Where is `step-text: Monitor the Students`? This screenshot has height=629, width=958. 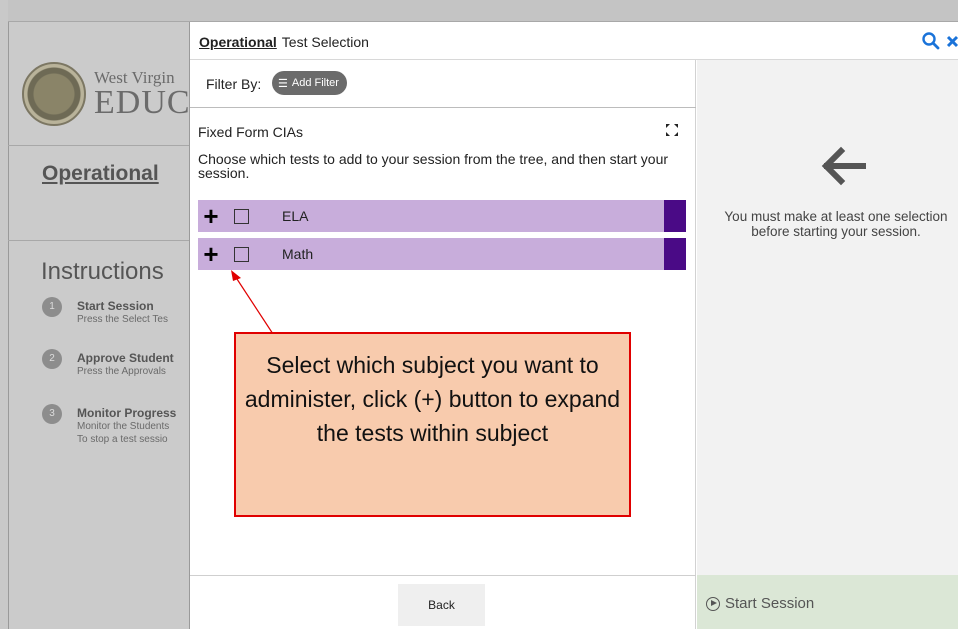
step-text: Monitor the Students is located at coordinates (123, 426).